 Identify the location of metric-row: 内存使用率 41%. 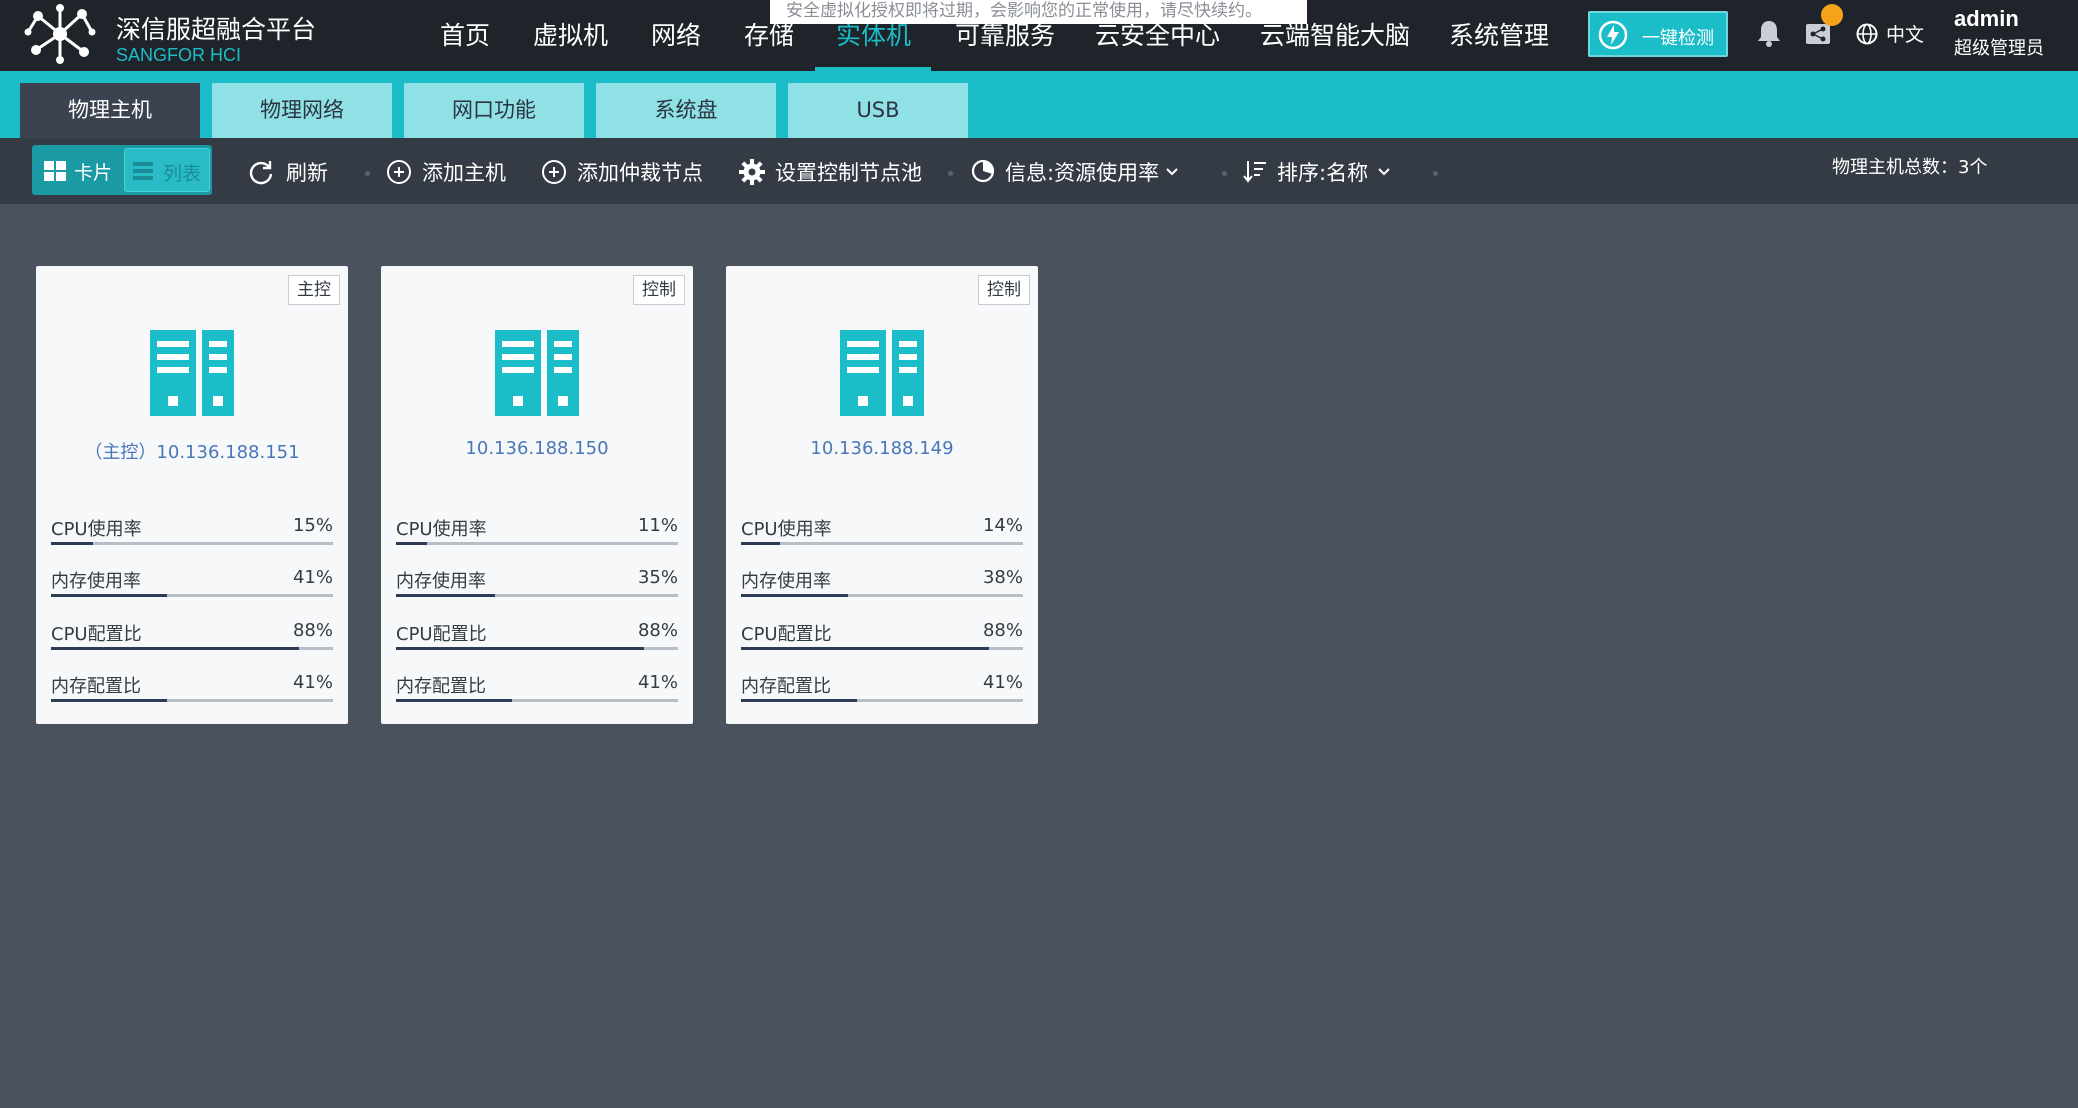
(192, 589).